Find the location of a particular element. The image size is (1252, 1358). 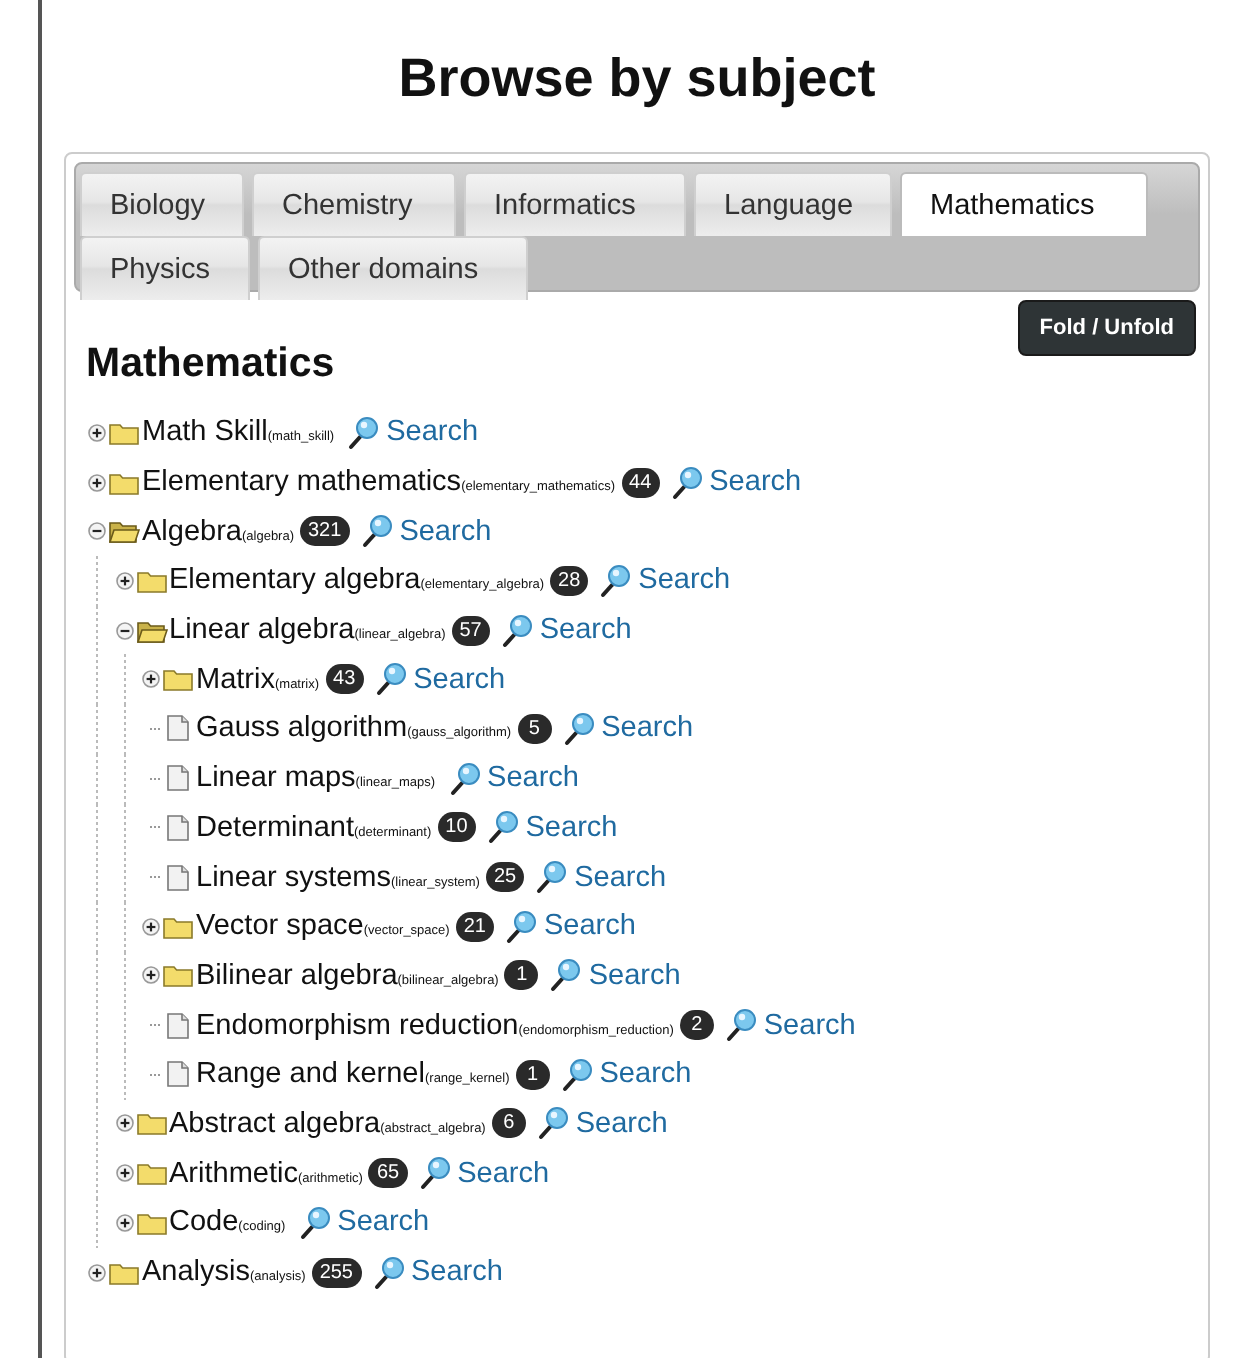

fold-unfold-button: Fold / Unfold is located at coordinates (1106, 328).